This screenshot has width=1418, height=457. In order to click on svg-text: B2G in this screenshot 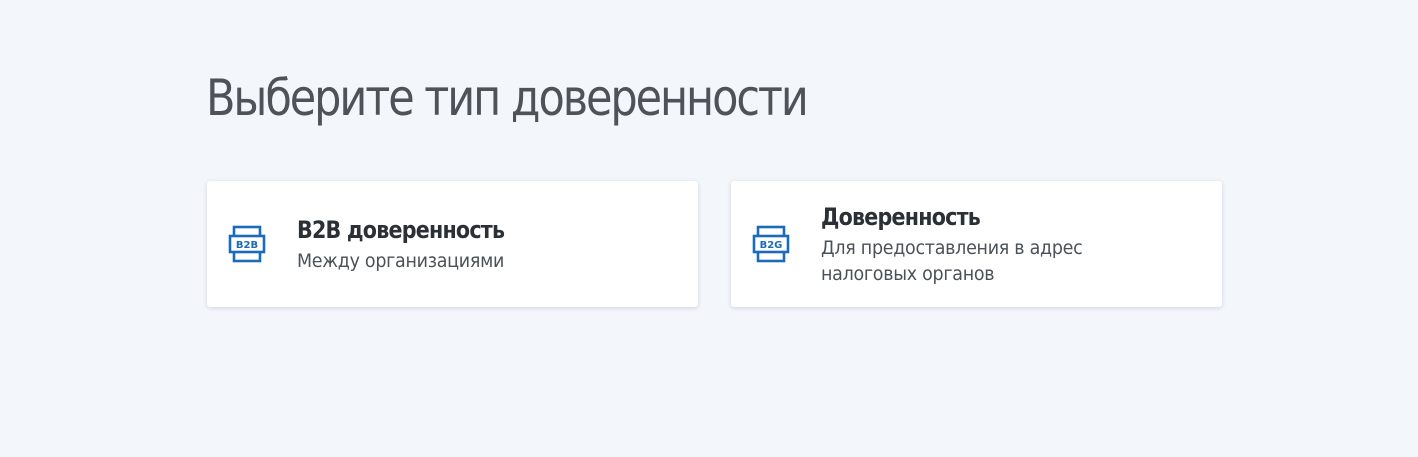, I will do `click(771, 245)`.